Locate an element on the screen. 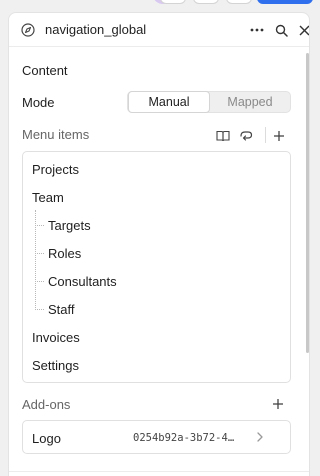 This screenshot has width=320, height=476. add-addon-icon is located at coordinates (278, 404).